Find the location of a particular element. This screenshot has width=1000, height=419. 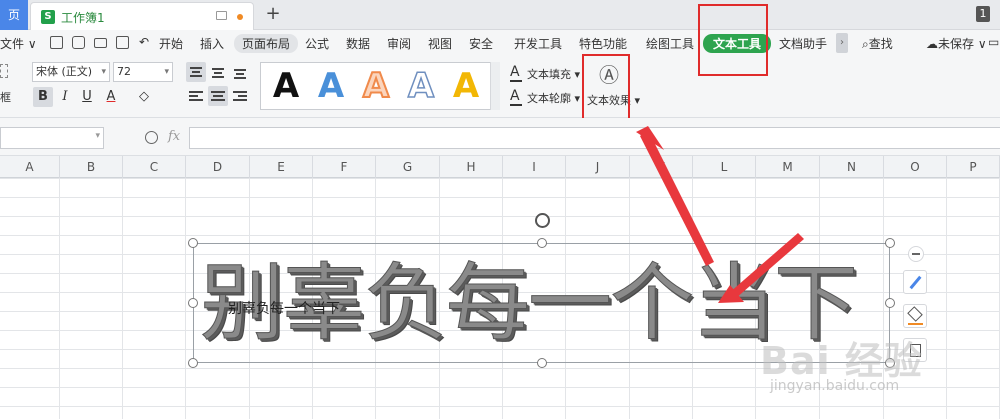

arrow-to-text-effect-icon is located at coordinates (677, 198).